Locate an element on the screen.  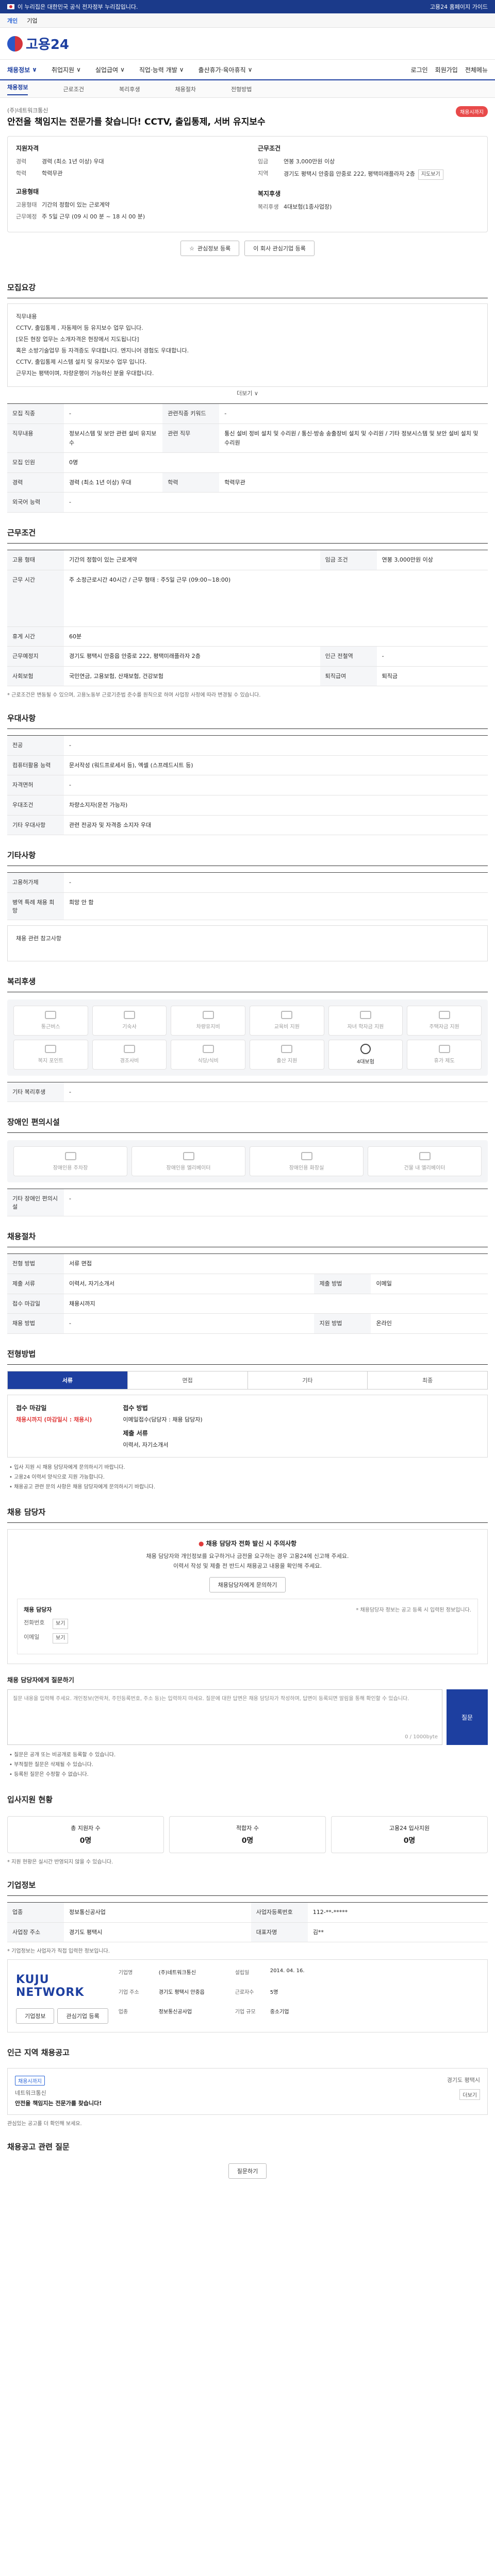
section-nearby: 인근 지역 채용공고 is located at coordinates (38, 2053).